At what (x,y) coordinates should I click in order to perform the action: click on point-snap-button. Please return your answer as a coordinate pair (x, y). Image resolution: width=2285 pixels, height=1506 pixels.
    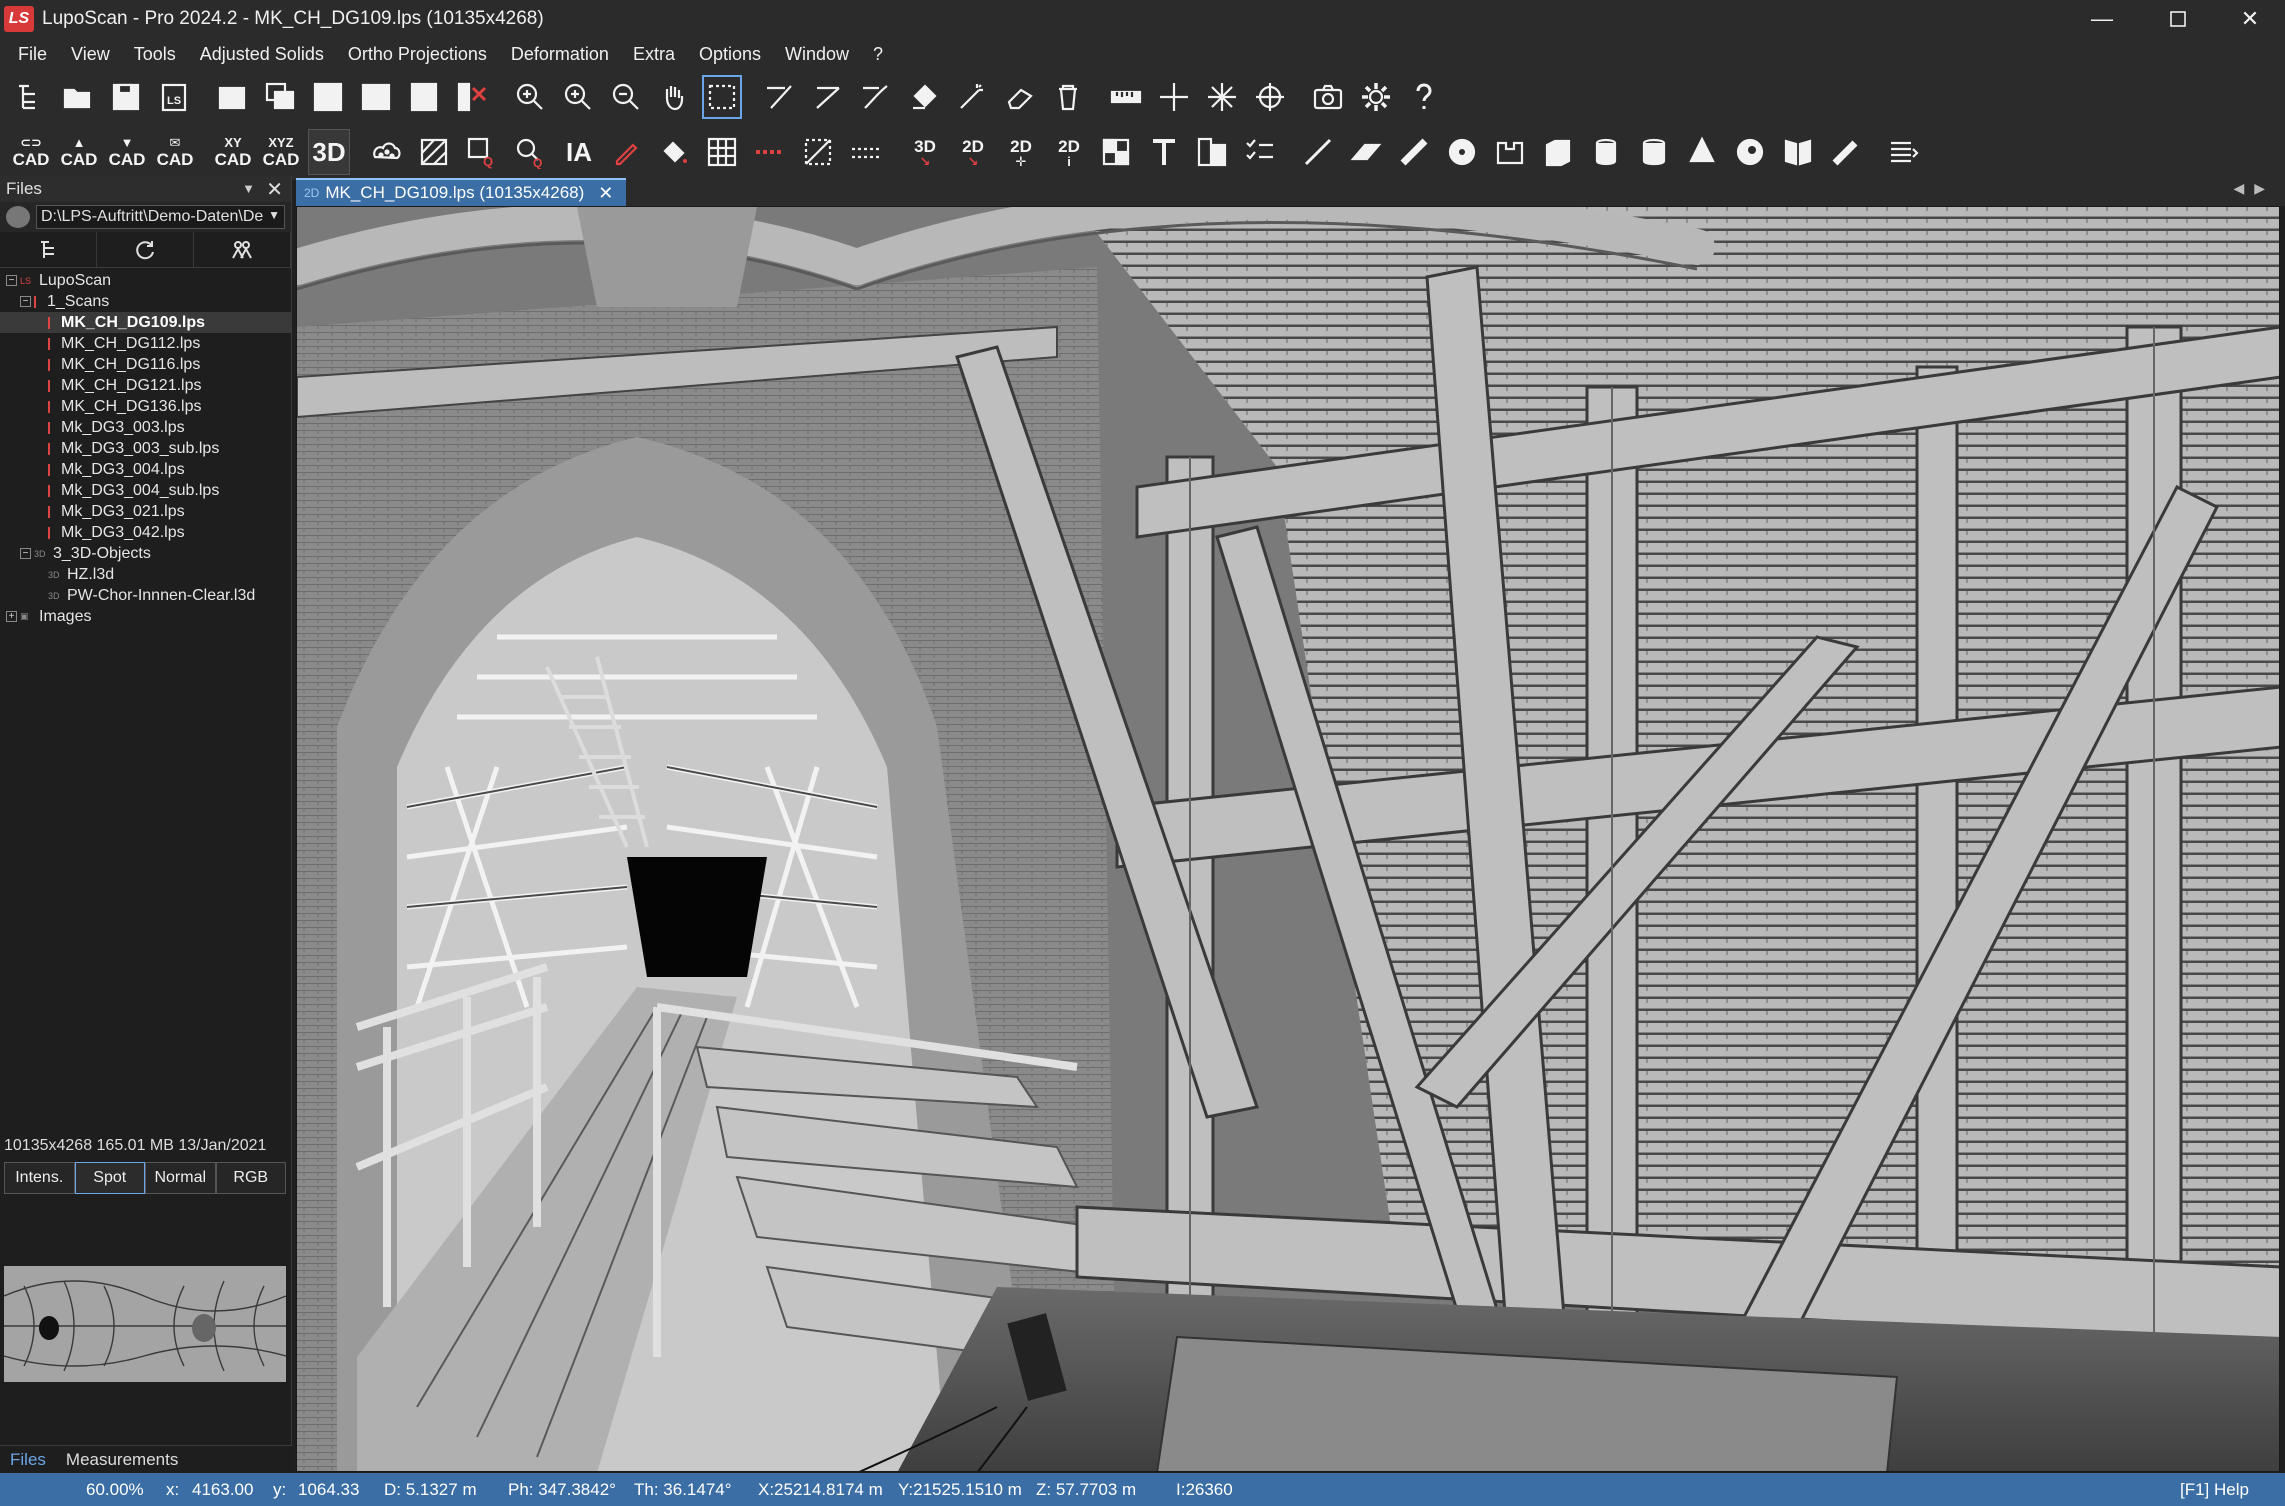
    Looking at the image, I should click on (1222, 97).